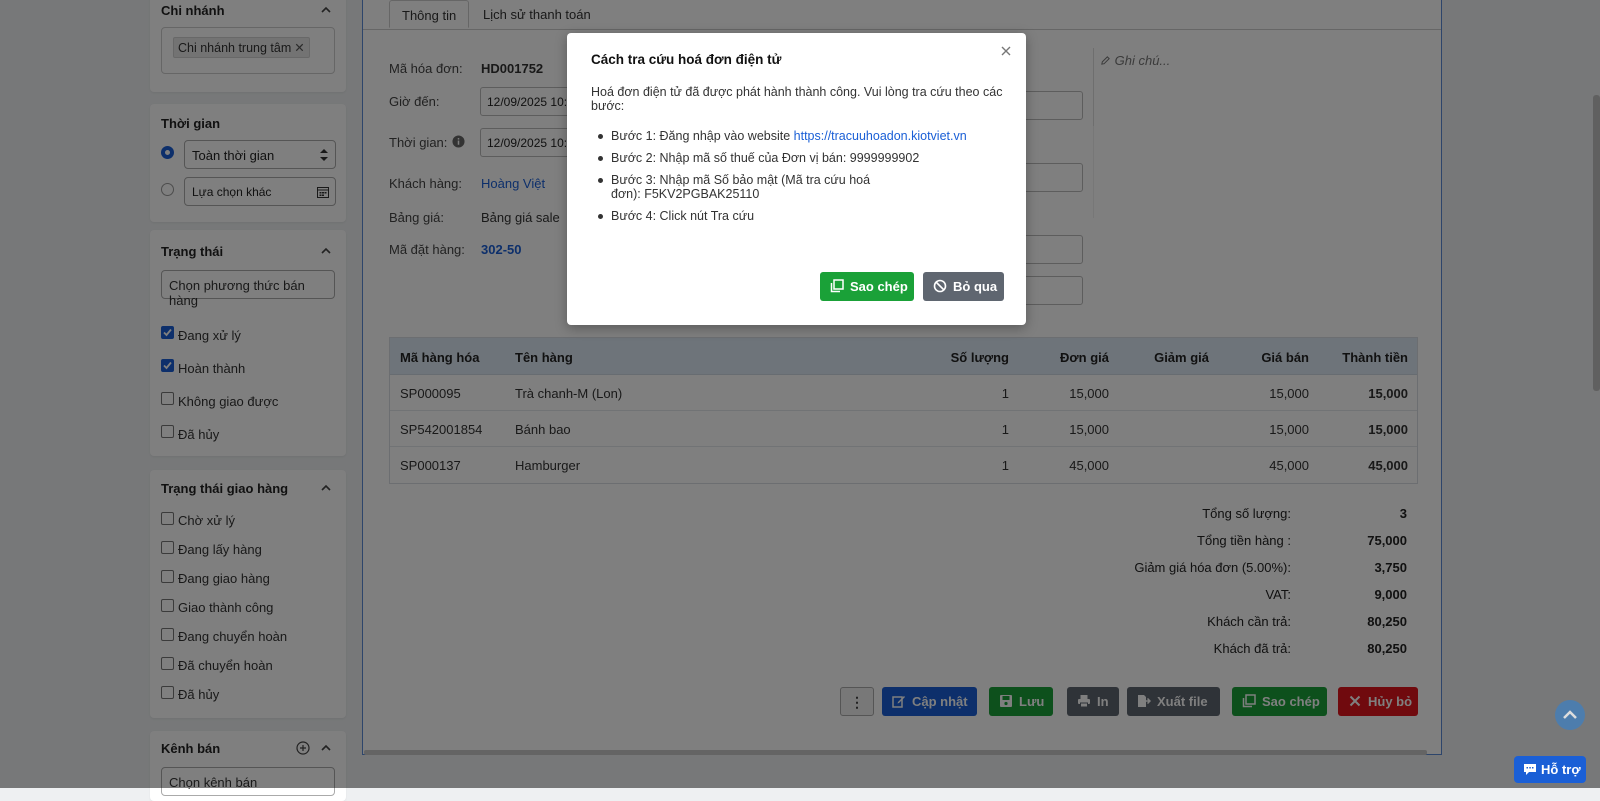 This screenshot has width=1600, height=801. I want to click on support-label: Hỗ trợ, so click(1561, 769).